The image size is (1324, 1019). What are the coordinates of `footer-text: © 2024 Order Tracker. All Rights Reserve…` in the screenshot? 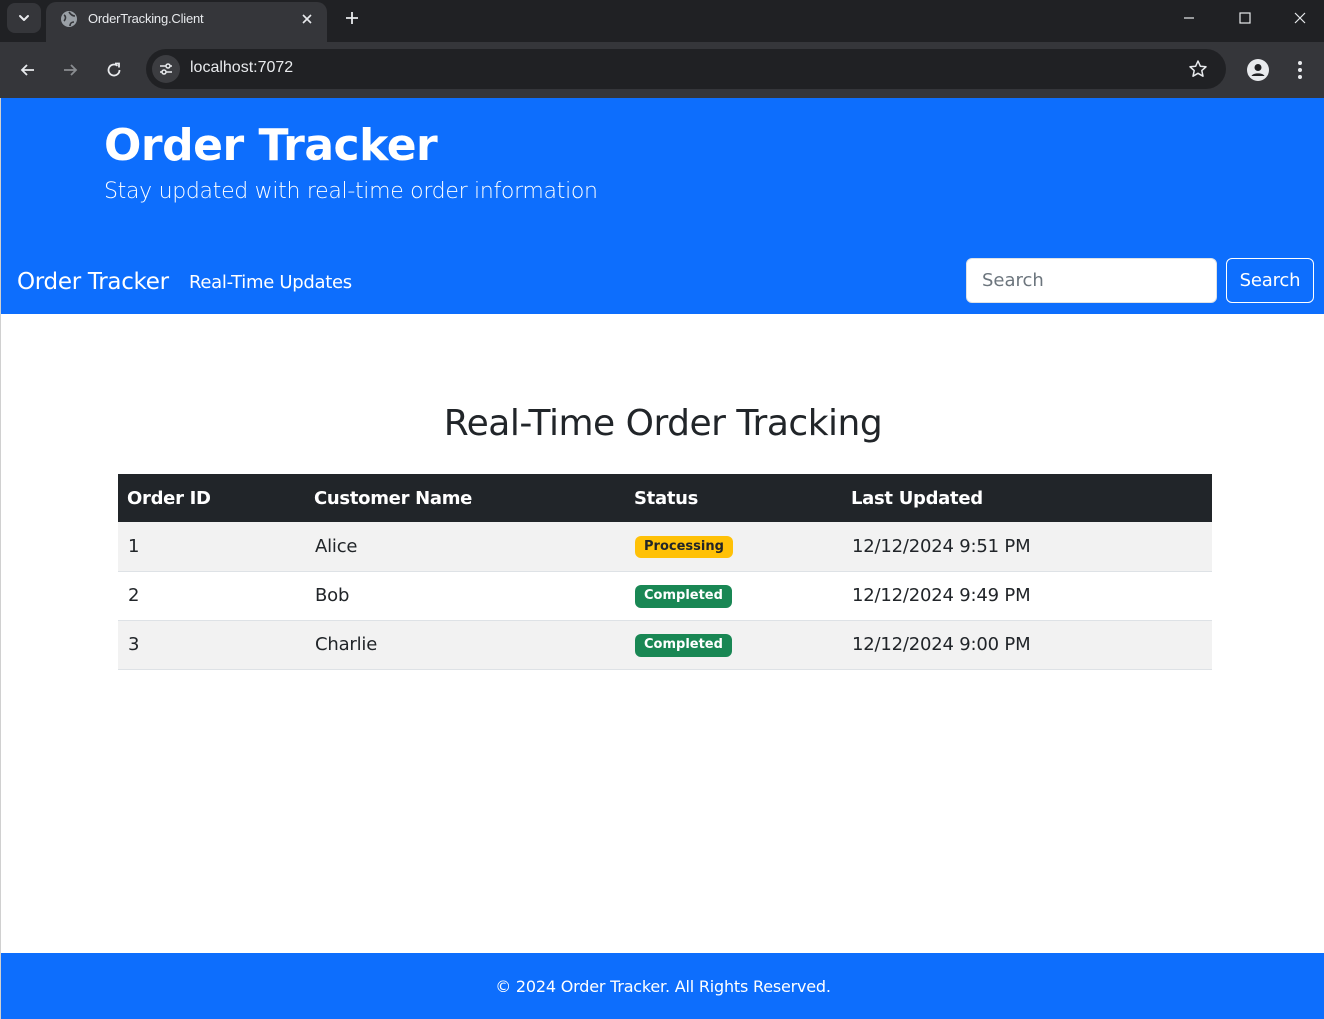 It's located at (663, 986).